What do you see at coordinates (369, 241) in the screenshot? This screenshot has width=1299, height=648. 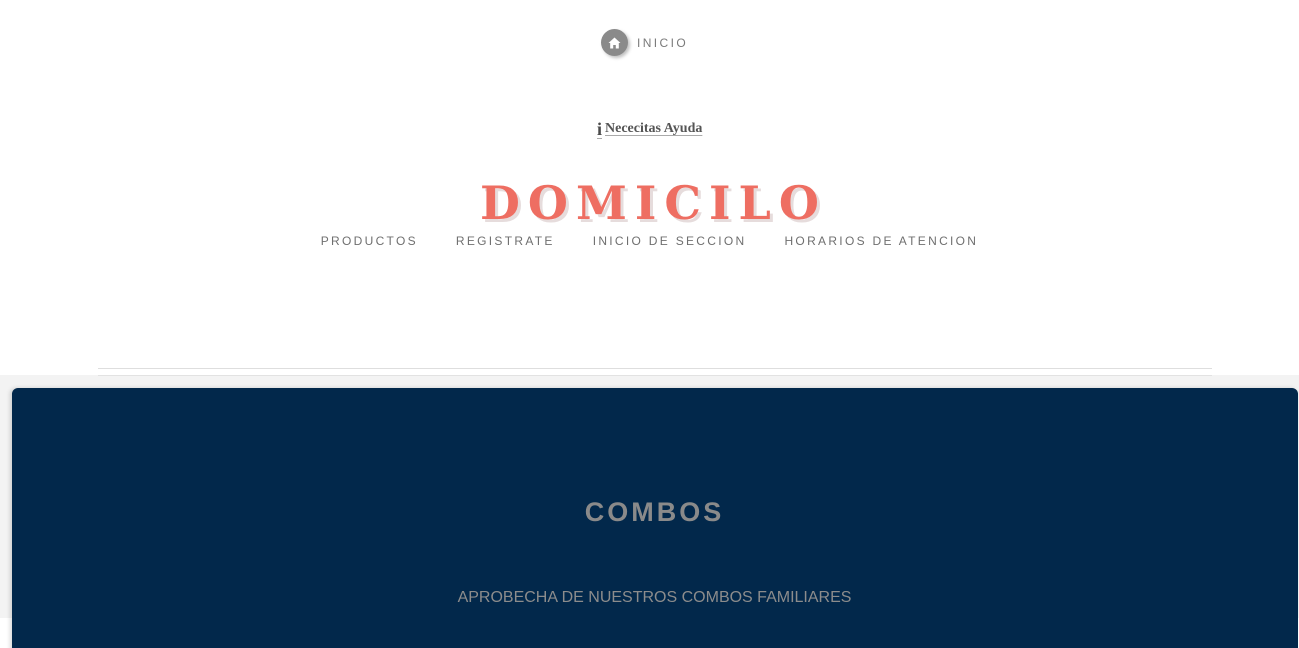 I see `nav-item-productos: PRODUCTOS` at bounding box center [369, 241].